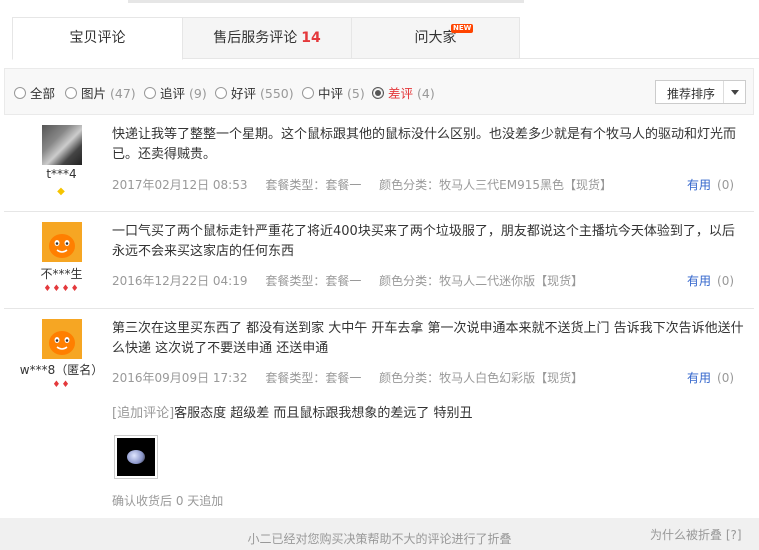 The height and width of the screenshot is (550, 759). What do you see at coordinates (723, 92) in the screenshot?
I see `sort-divider` at bounding box center [723, 92].